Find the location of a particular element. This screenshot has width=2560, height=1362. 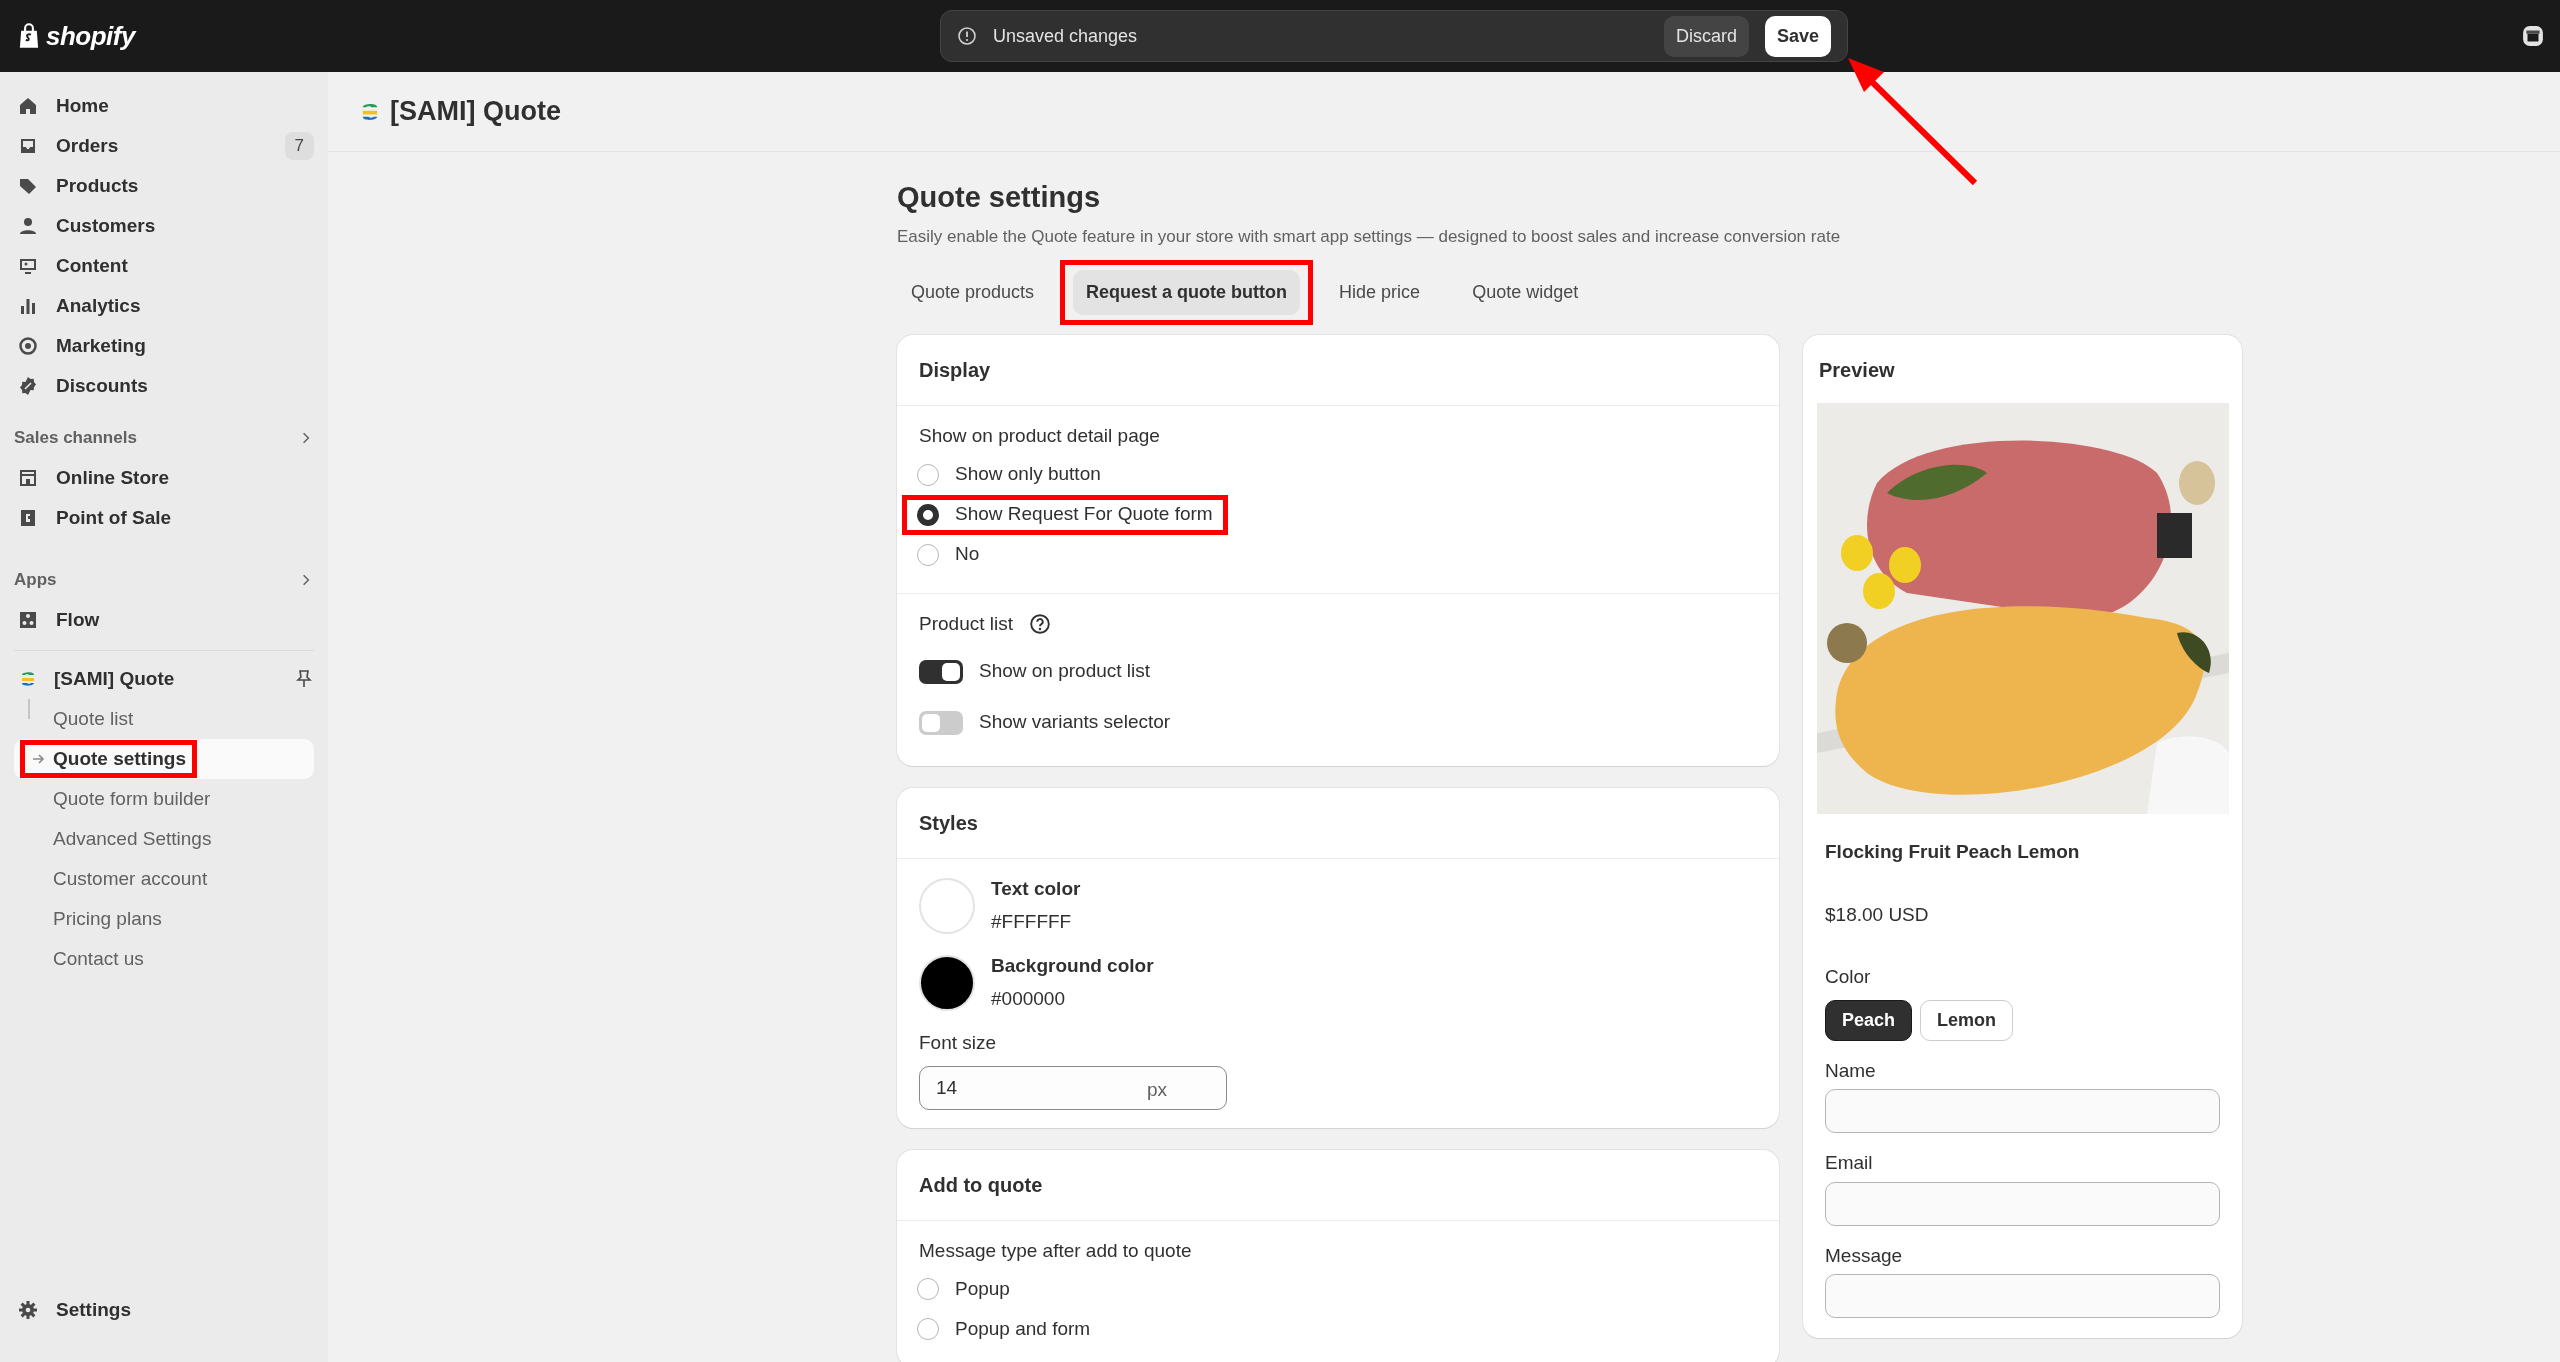

sidebar-subitem: Pricing plans is located at coordinates (96, 919).